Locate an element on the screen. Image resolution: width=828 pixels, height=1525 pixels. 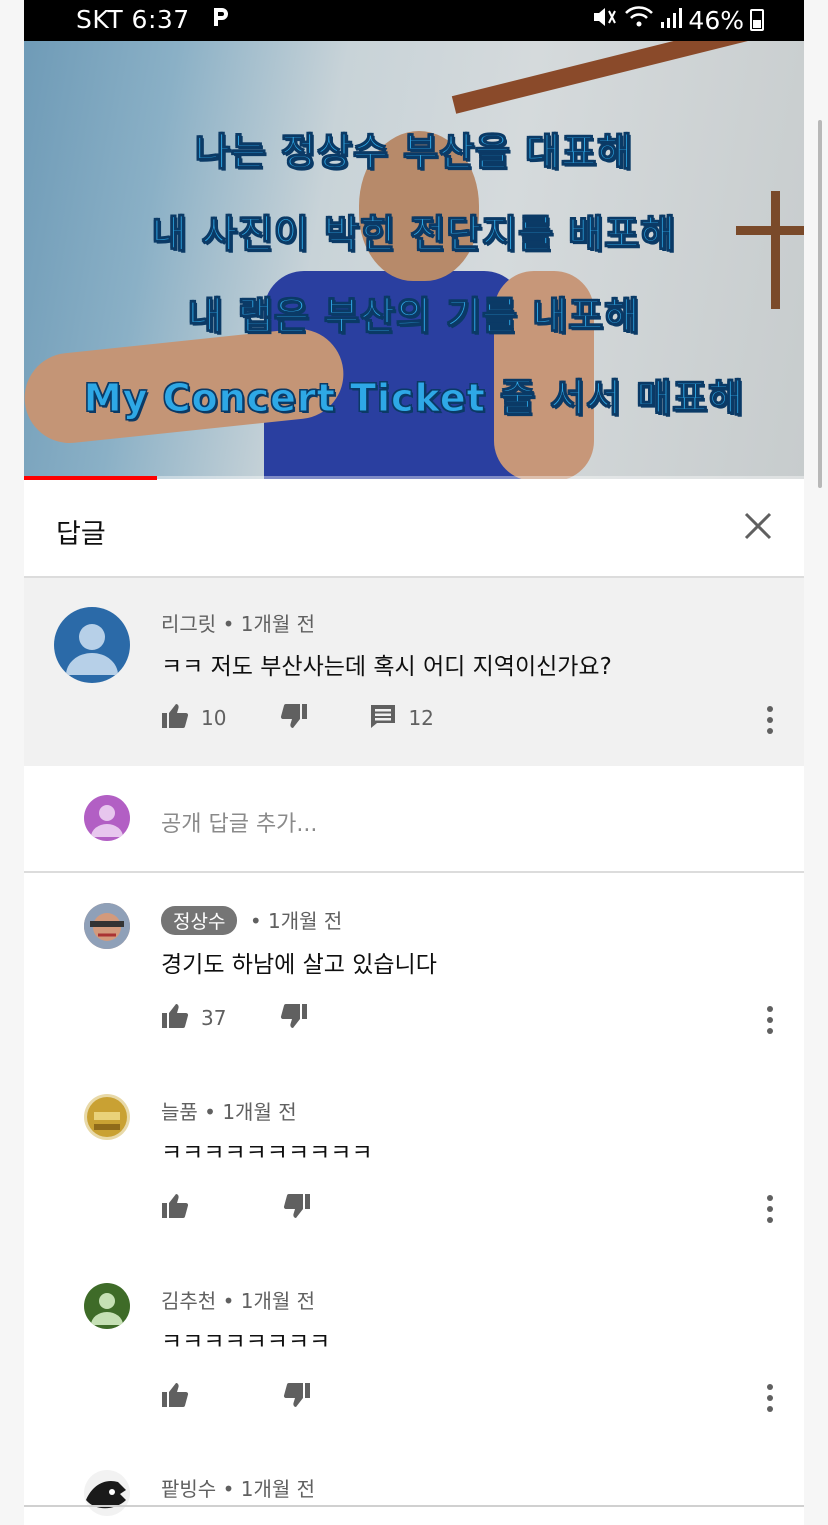
comment-text: ㅋㅋㅋㅋㅋㅋㅋㅋ is located at coordinates (246, 1342).